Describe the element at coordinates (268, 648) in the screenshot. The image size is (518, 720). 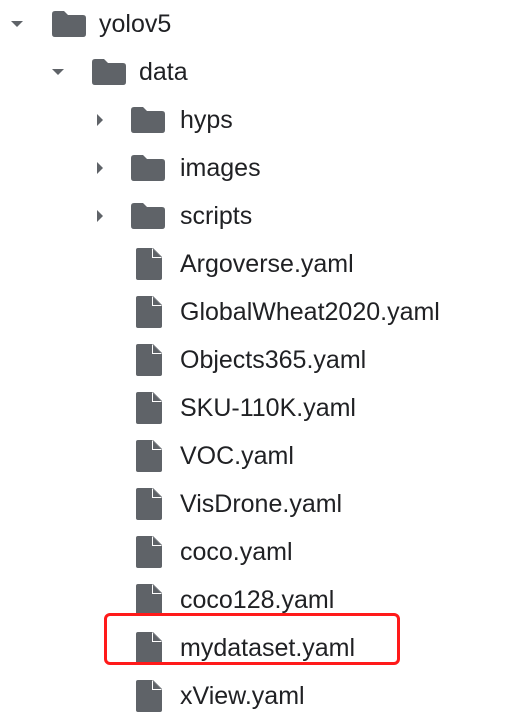
I see `tree-item-label: mydataset.yaml` at that location.